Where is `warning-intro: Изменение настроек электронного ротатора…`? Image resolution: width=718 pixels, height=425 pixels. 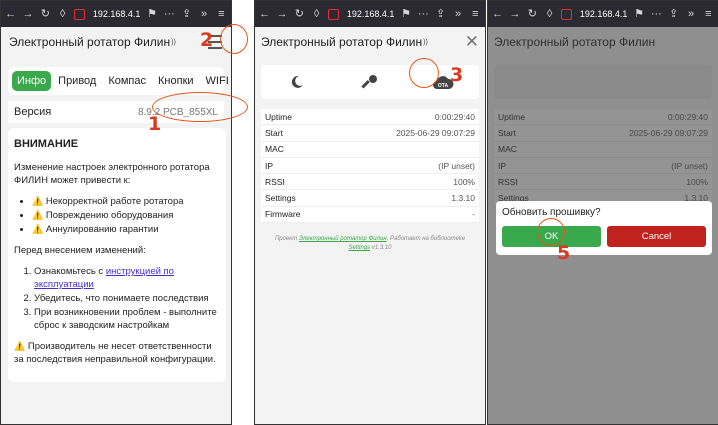
warning-intro: Изменение настроек электронного ротатора… is located at coordinates (112, 174).